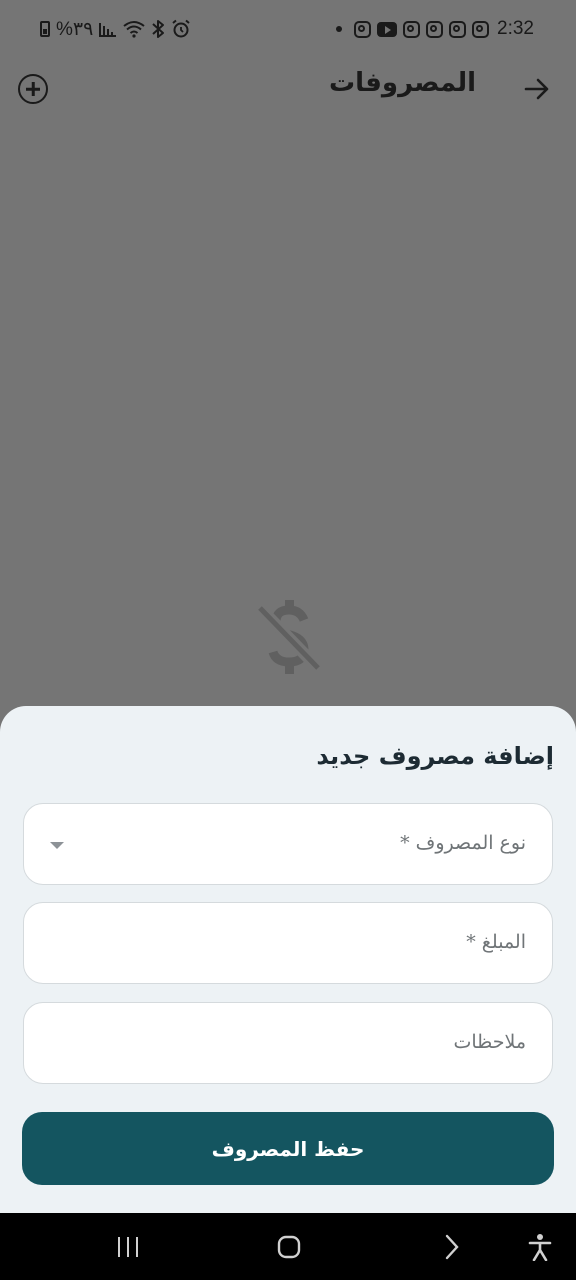 The height and width of the screenshot is (1280, 576). Describe the element at coordinates (288, 1043) in the screenshot. I see `notes-field: ملاحظات` at that location.